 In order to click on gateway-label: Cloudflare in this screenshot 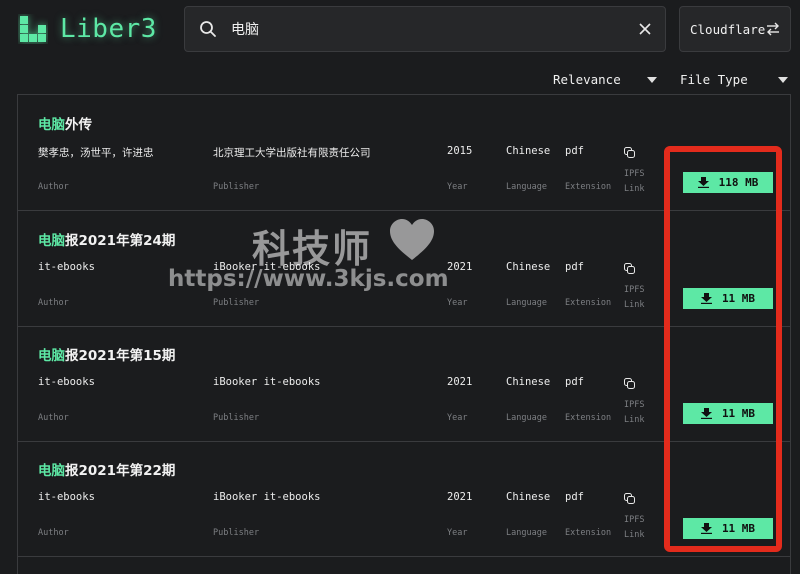, I will do `click(728, 29)`.